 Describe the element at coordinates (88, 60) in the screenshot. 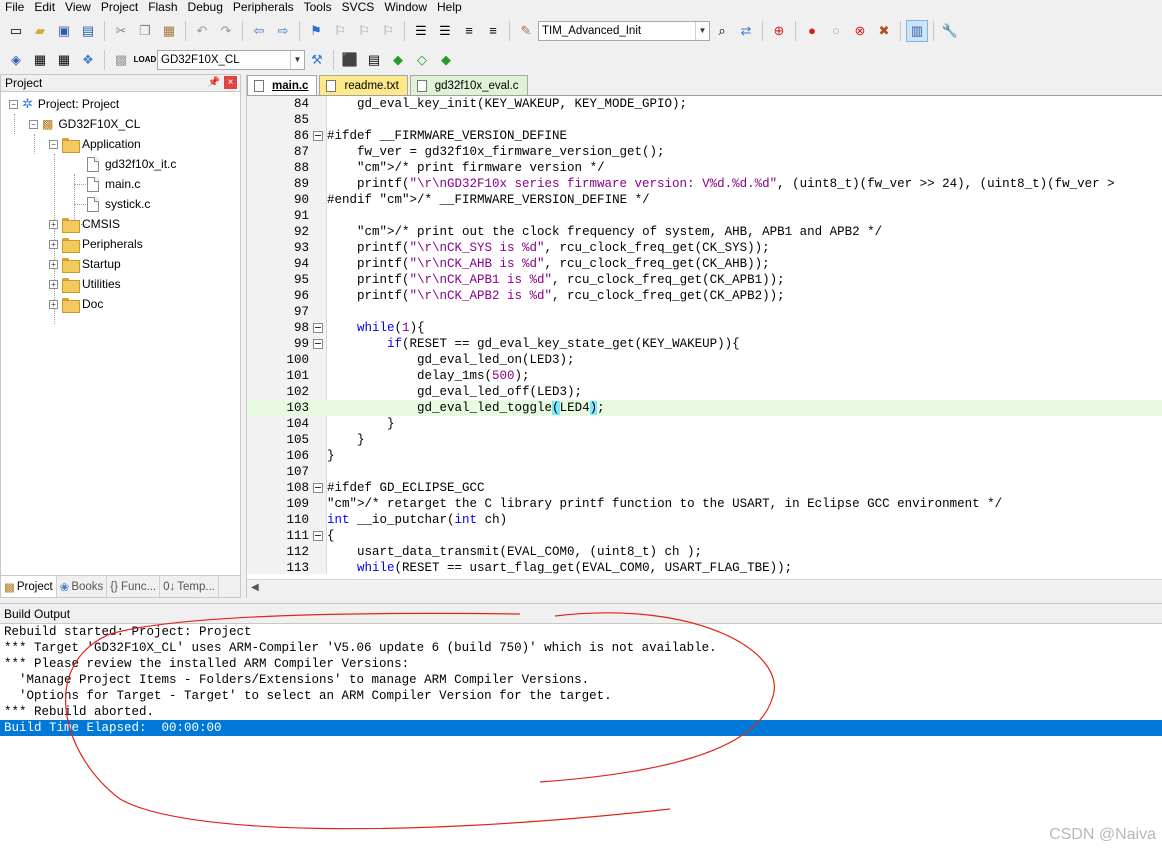

I see `batch-build-icon: ❖` at that location.